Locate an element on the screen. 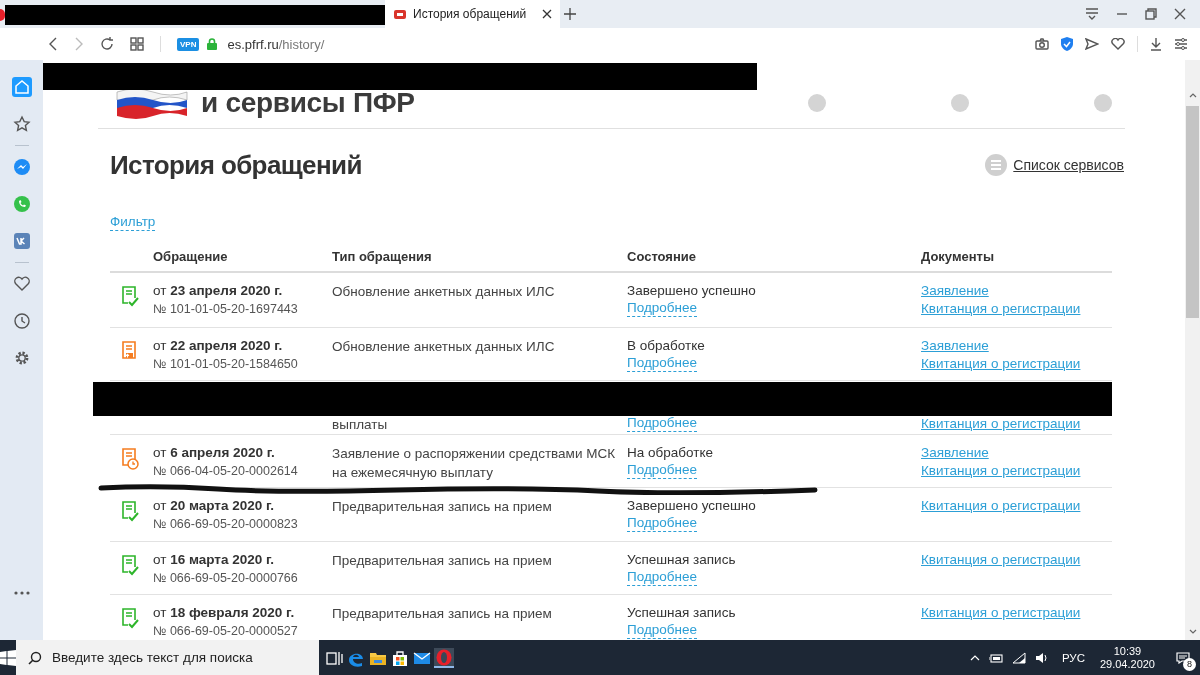 This screenshot has height=675, width=1200. column-header: Документы is located at coordinates (958, 257).